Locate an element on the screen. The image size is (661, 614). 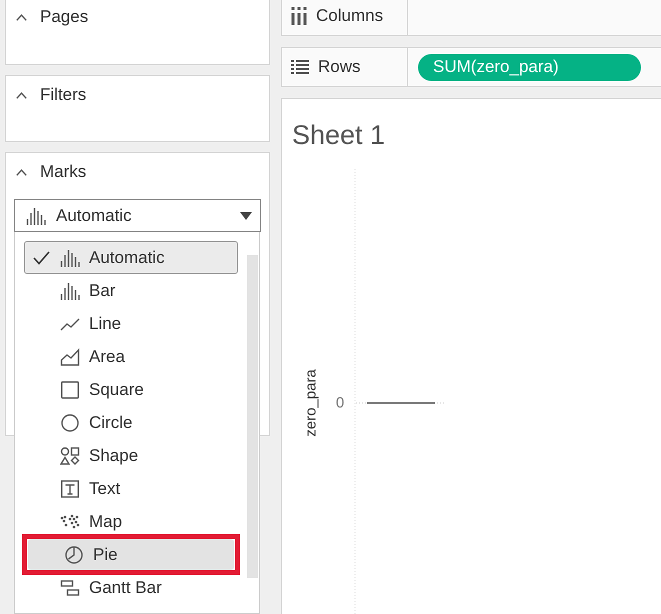
menu-item: Shape is located at coordinates (131, 455).